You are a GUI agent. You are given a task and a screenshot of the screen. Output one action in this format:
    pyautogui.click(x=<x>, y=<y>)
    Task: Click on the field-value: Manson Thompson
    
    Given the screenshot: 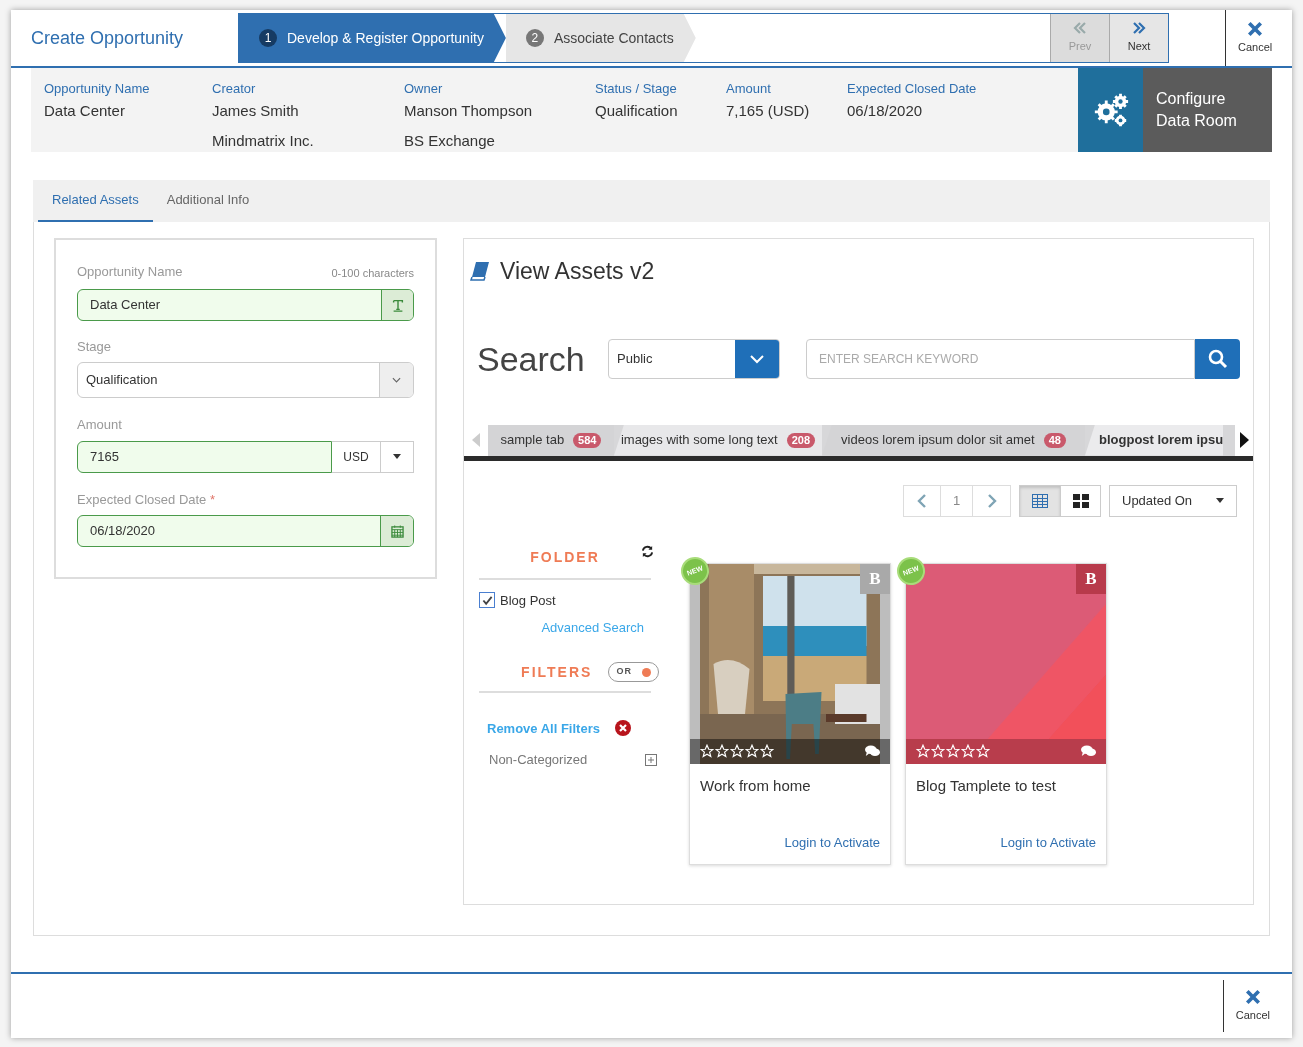 What is the action you would take?
    pyautogui.click(x=469, y=110)
    